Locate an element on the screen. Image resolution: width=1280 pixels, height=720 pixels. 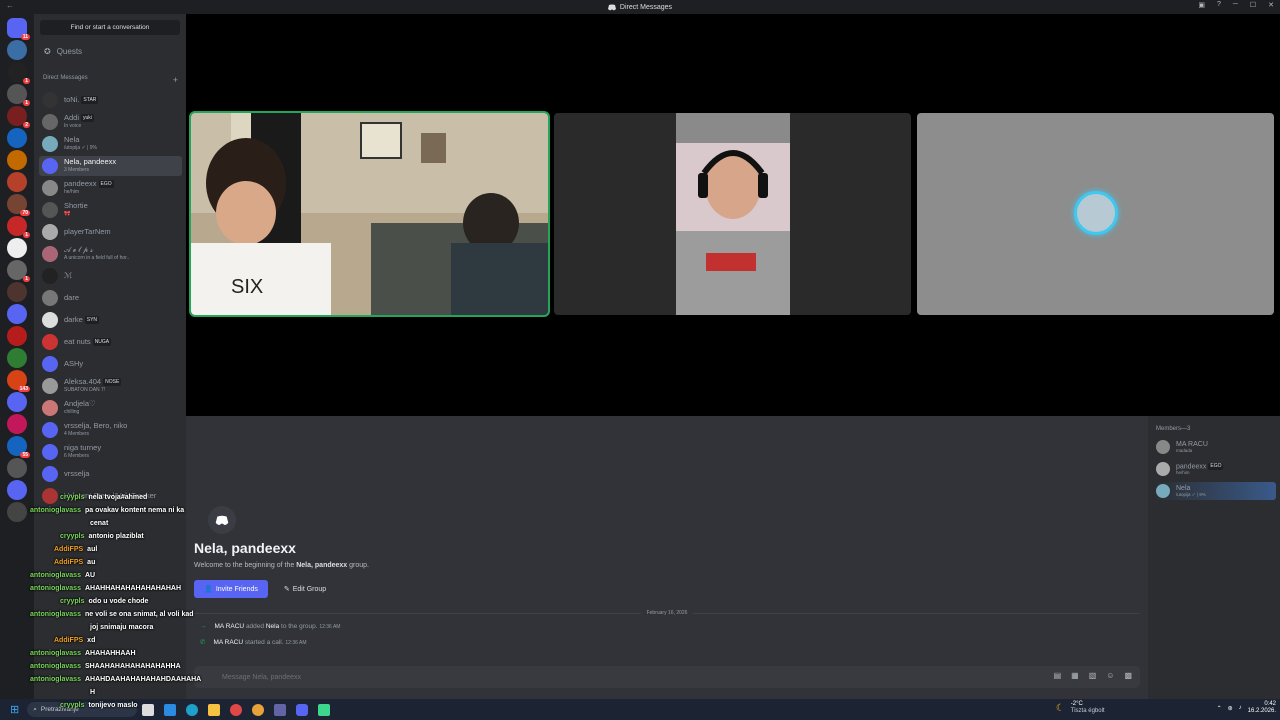
network-icon: ⊛ is located at coordinates (1230, 708).